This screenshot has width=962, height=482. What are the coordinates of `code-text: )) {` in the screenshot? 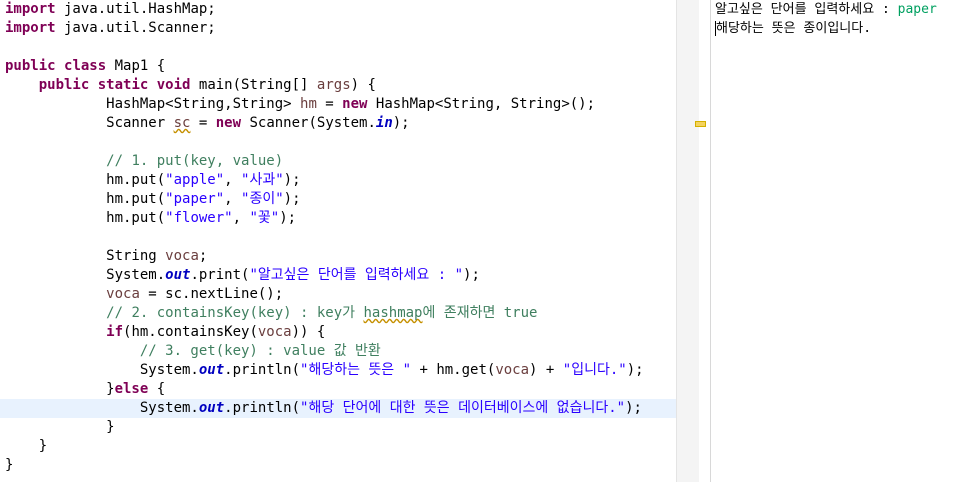 It's located at (308, 332).